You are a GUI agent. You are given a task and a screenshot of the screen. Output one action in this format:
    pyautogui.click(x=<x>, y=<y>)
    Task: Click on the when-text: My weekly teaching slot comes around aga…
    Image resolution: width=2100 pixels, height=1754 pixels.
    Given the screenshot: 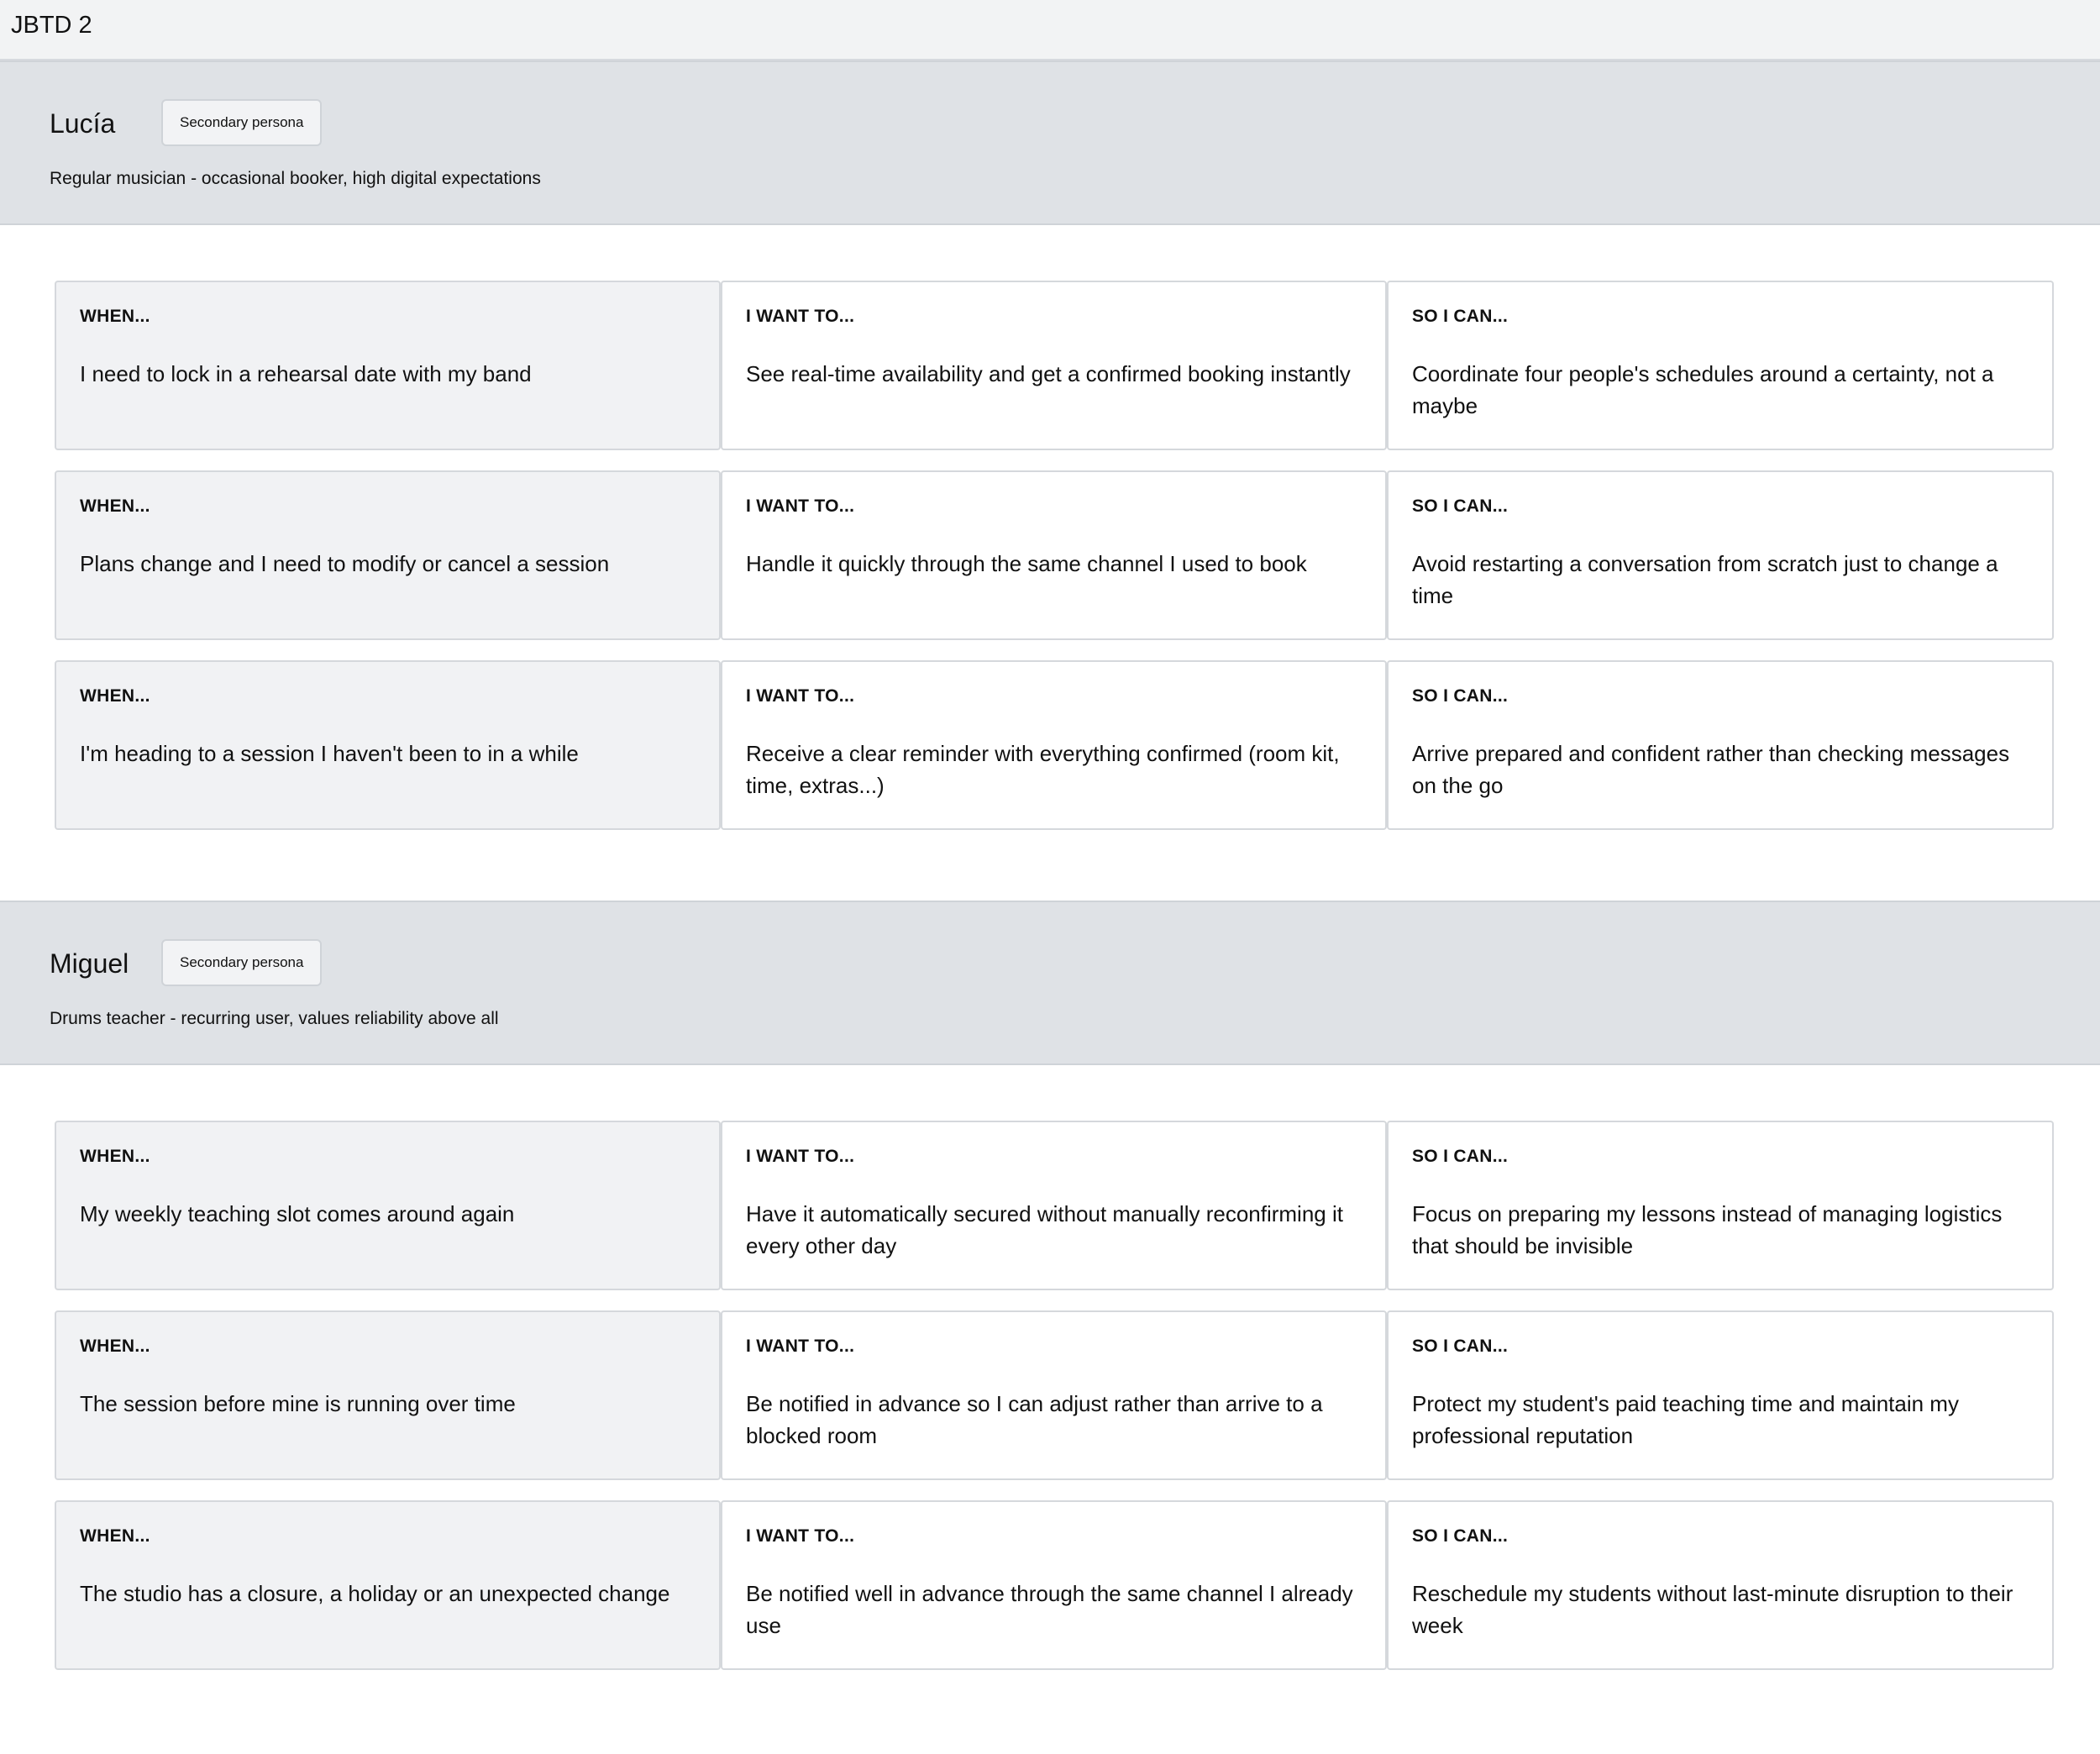 What is the action you would take?
    pyautogui.click(x=297, y=1213)
    